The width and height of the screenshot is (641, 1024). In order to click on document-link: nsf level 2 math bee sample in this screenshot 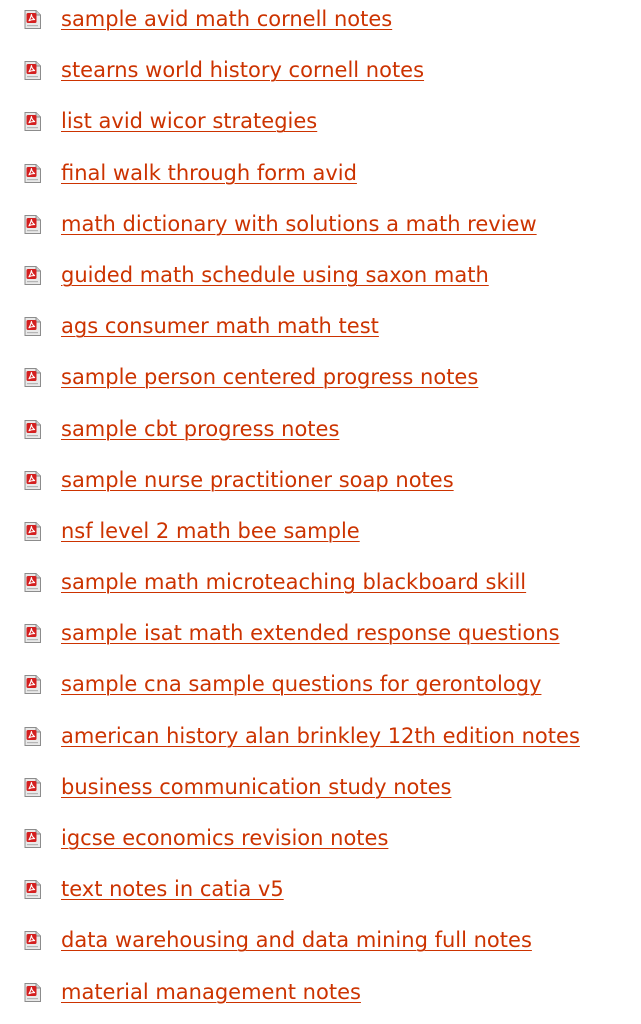, I will do `click(210, 531)`.